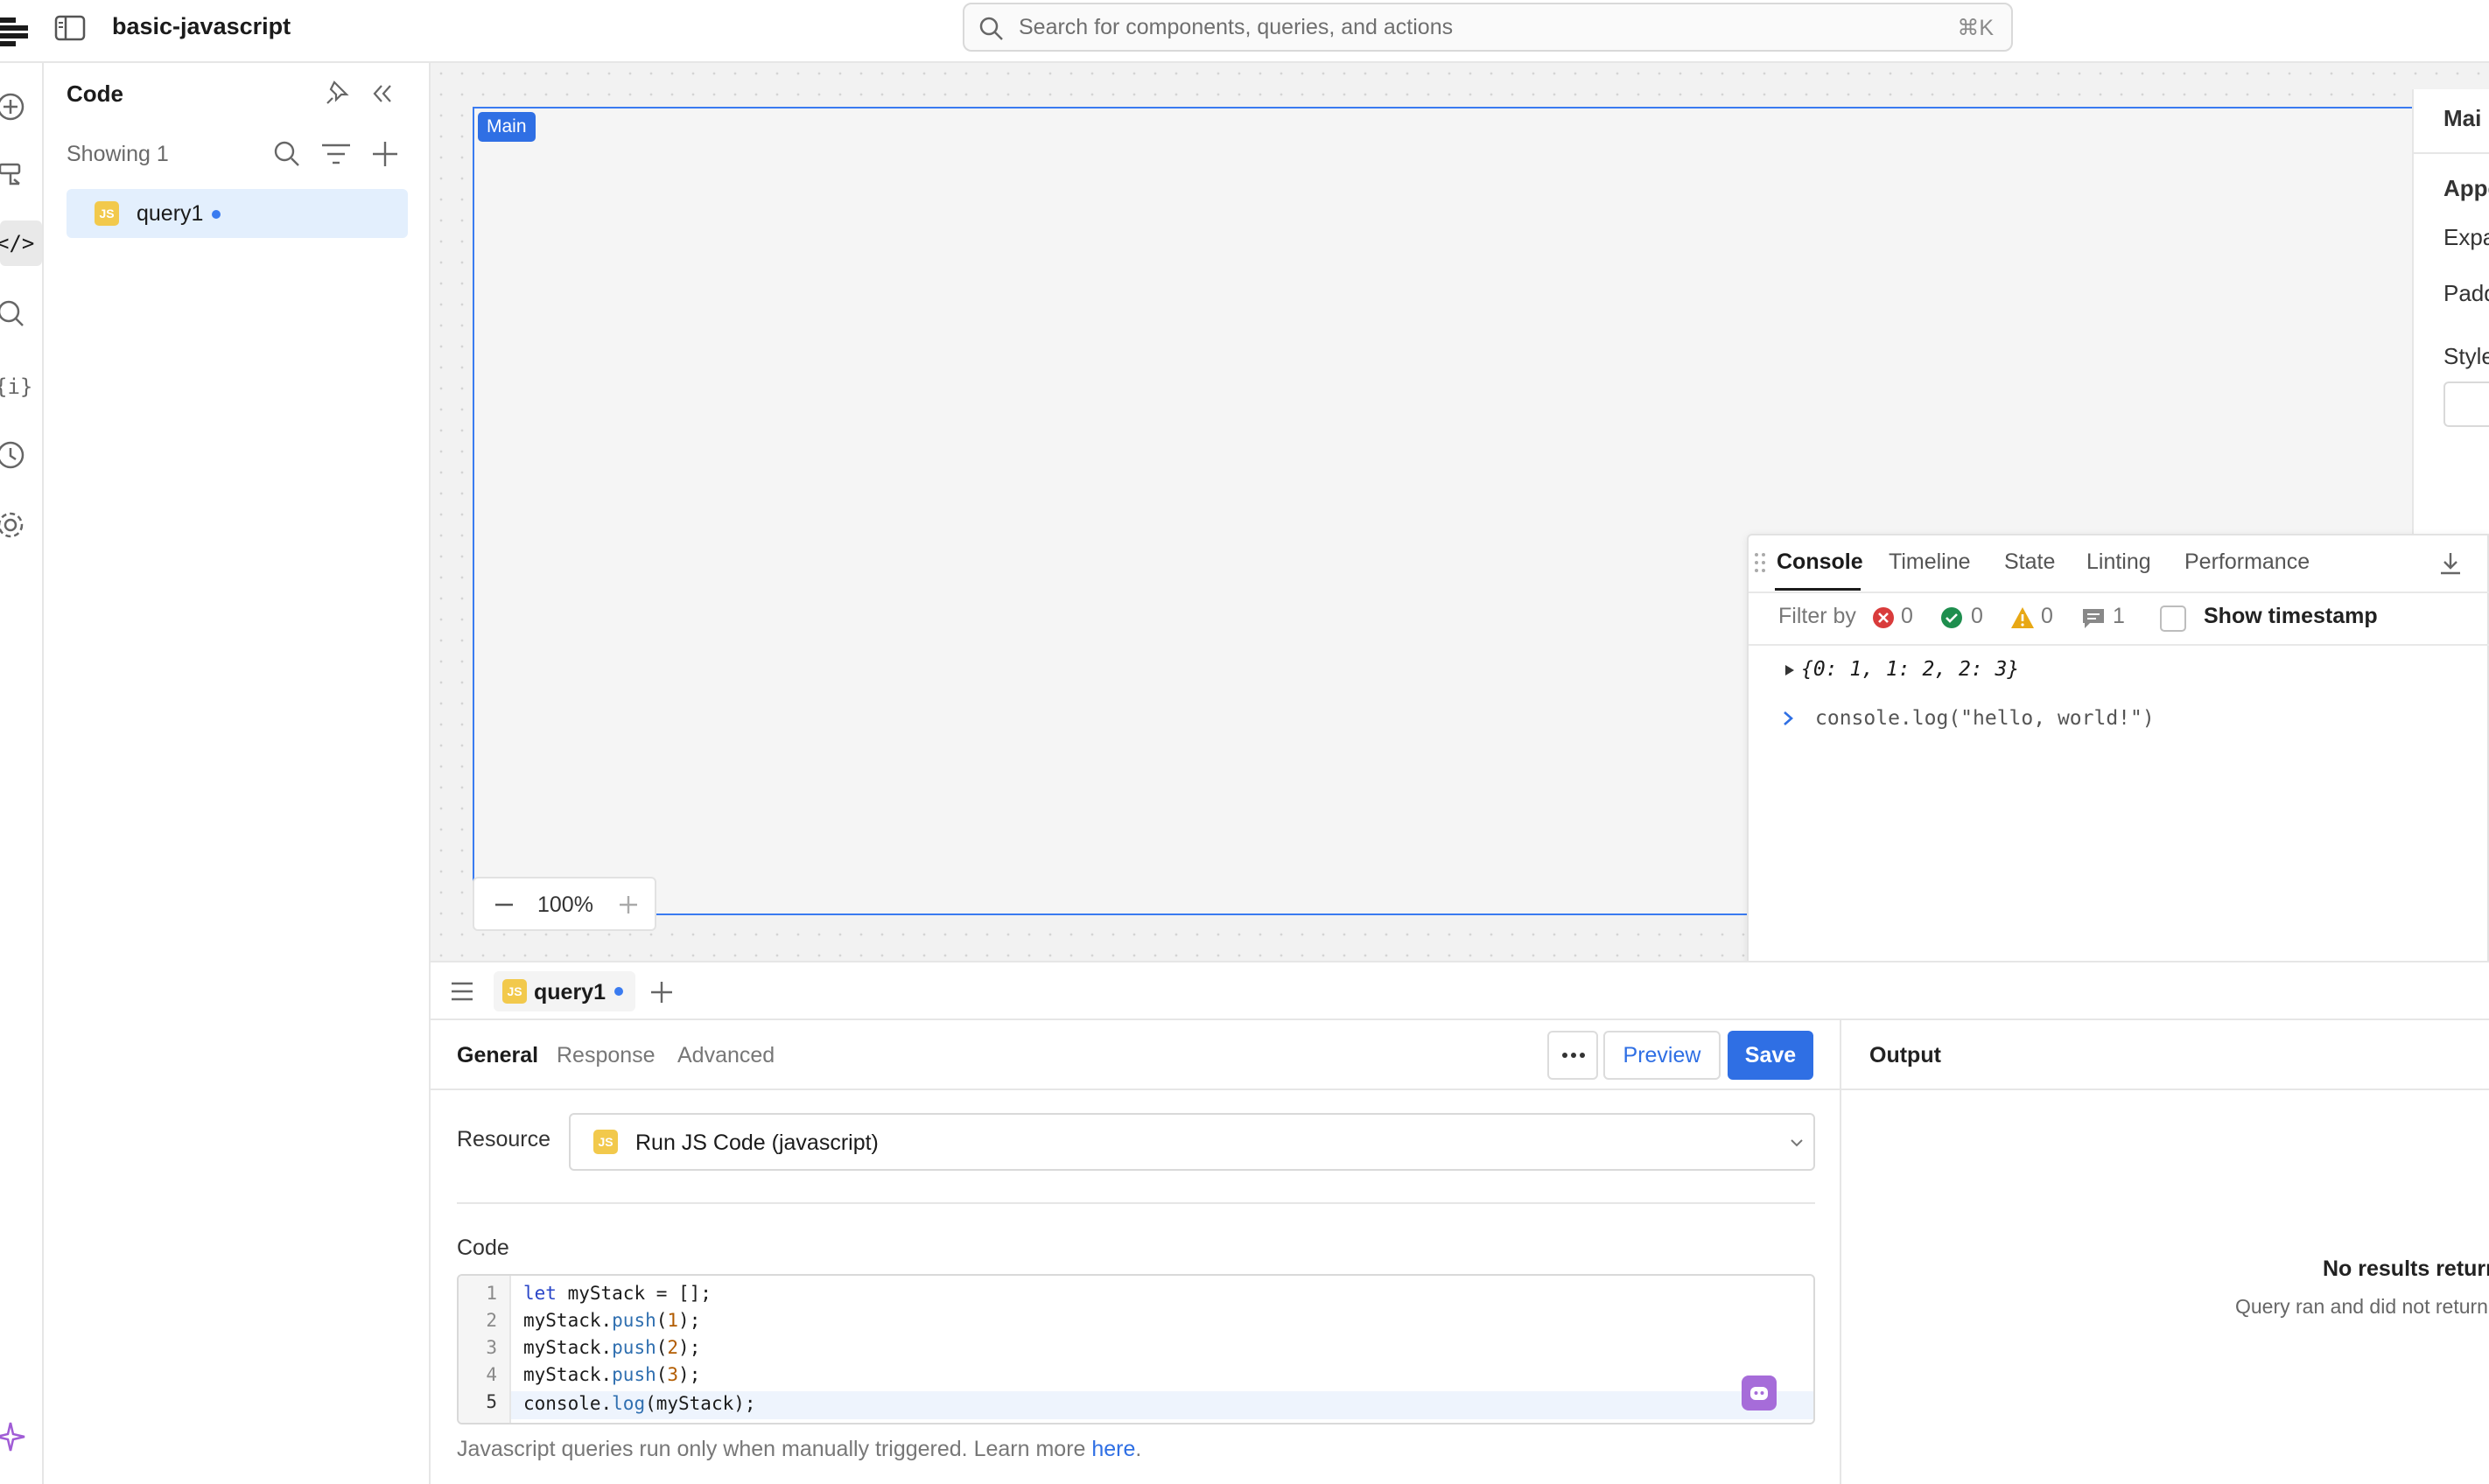  Describe the element at coordinates (1770, 1055) in the screenshot. I see `save-button: Save` at that location.